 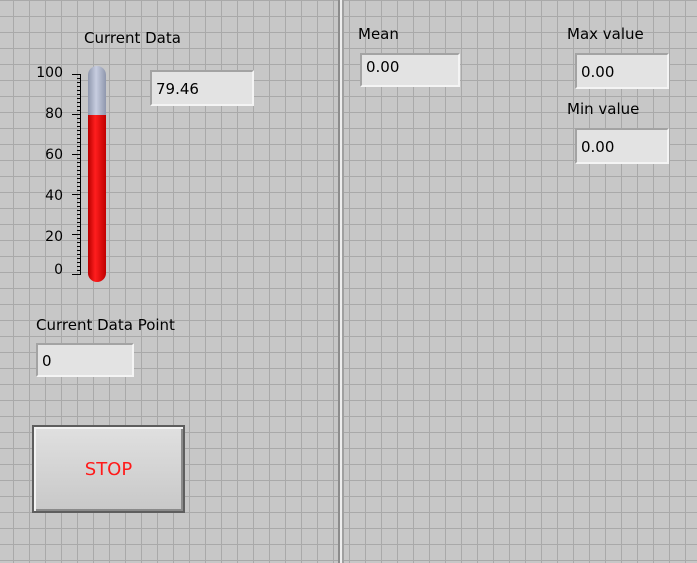 I want to click on thermometer-label: Current Data, so click(x=132, y=38).